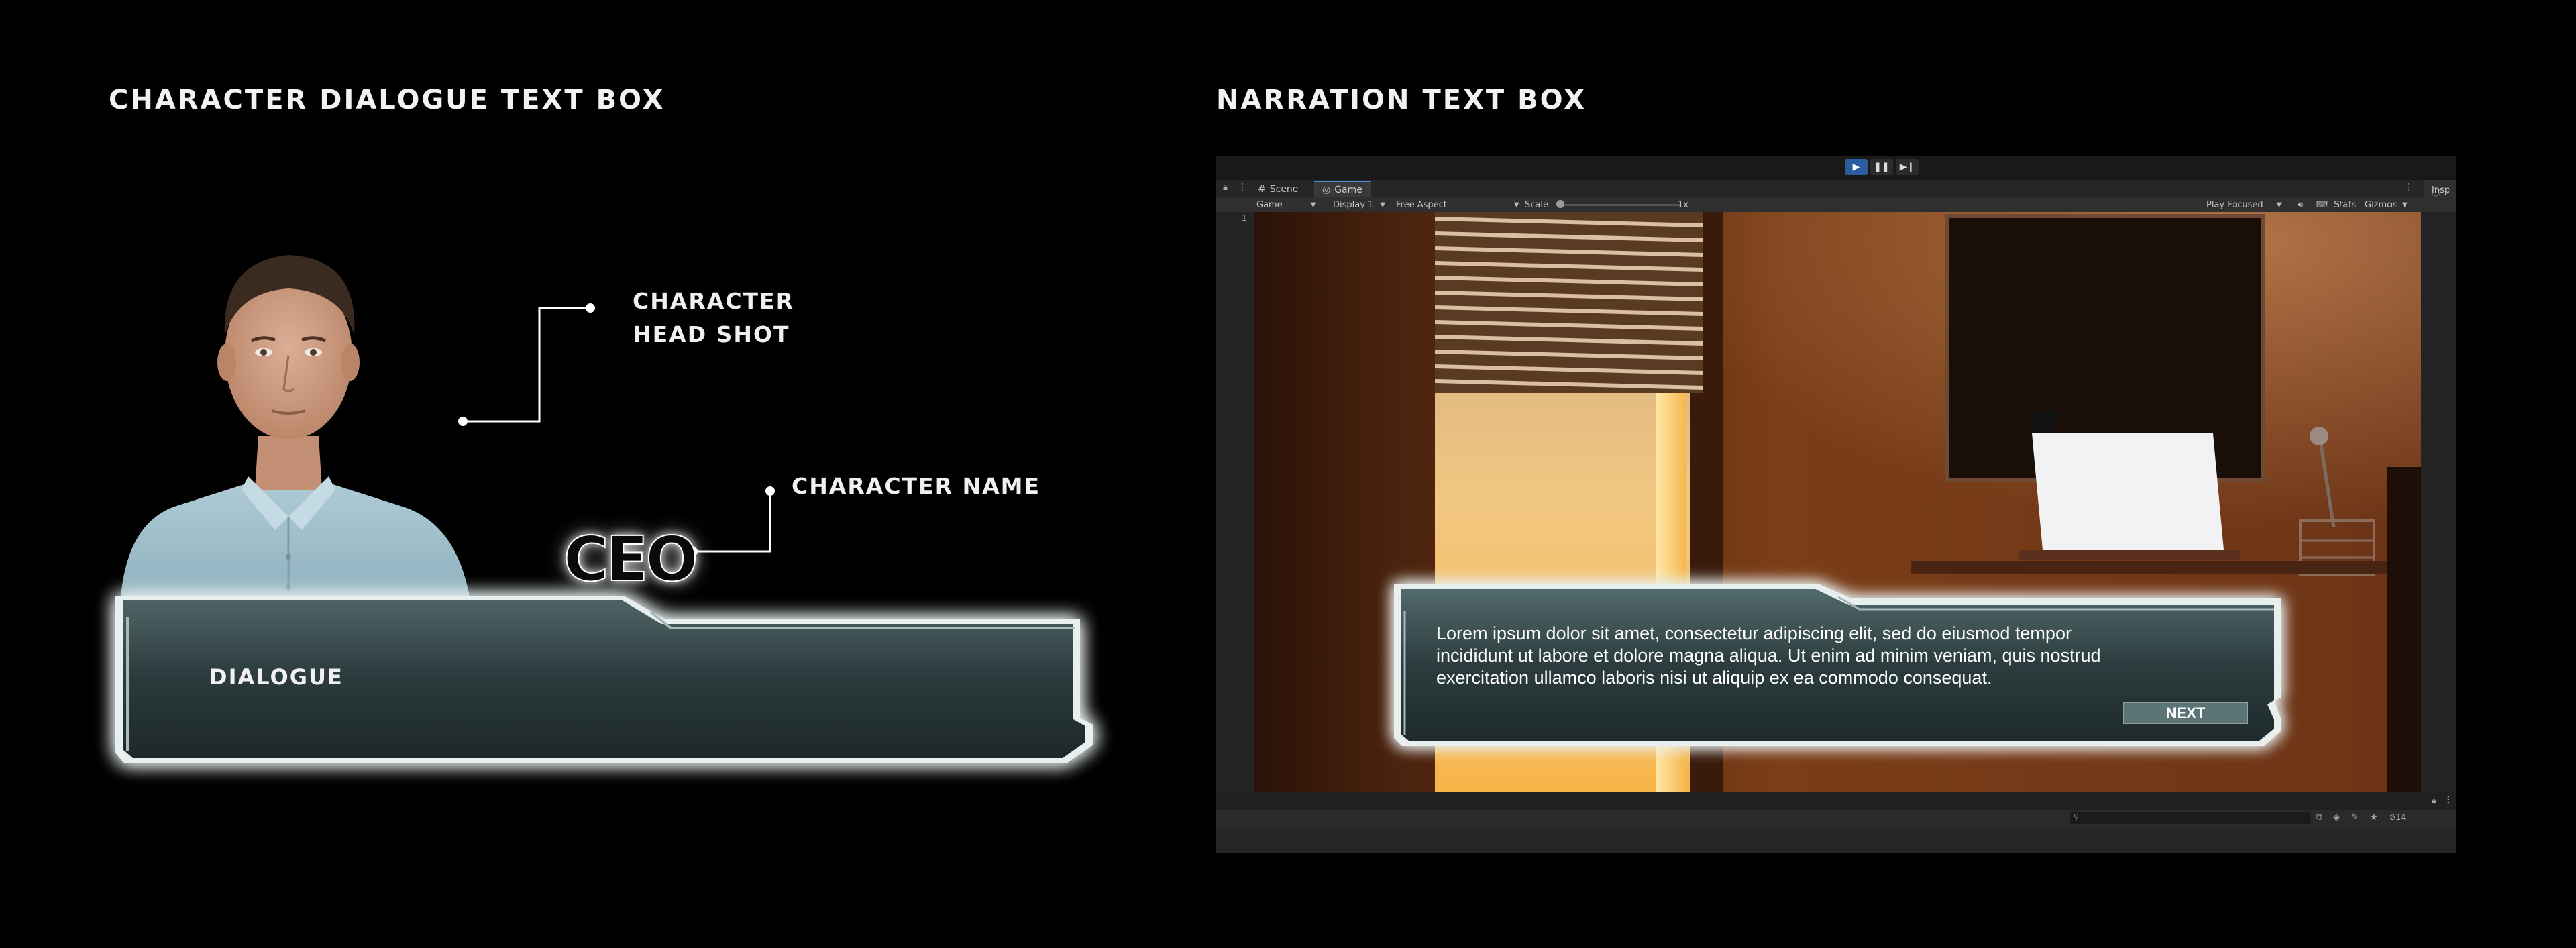  Describe the element at coordinates (1836, 818) in the screenshot. I see `project-search-bar: ⚲ ⧉ ◈ ✎ ★ ⊘14` at that location.